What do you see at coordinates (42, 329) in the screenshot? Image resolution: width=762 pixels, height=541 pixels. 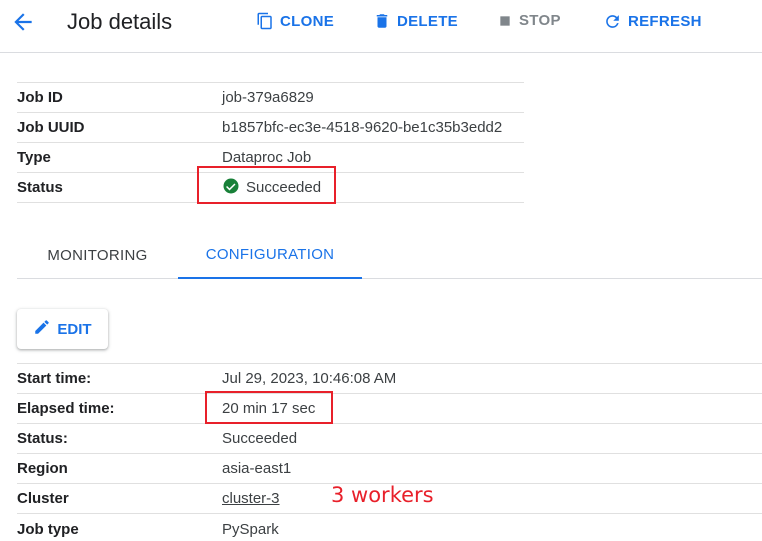 I see `pencil-icon` at bounding box center [42, 329].